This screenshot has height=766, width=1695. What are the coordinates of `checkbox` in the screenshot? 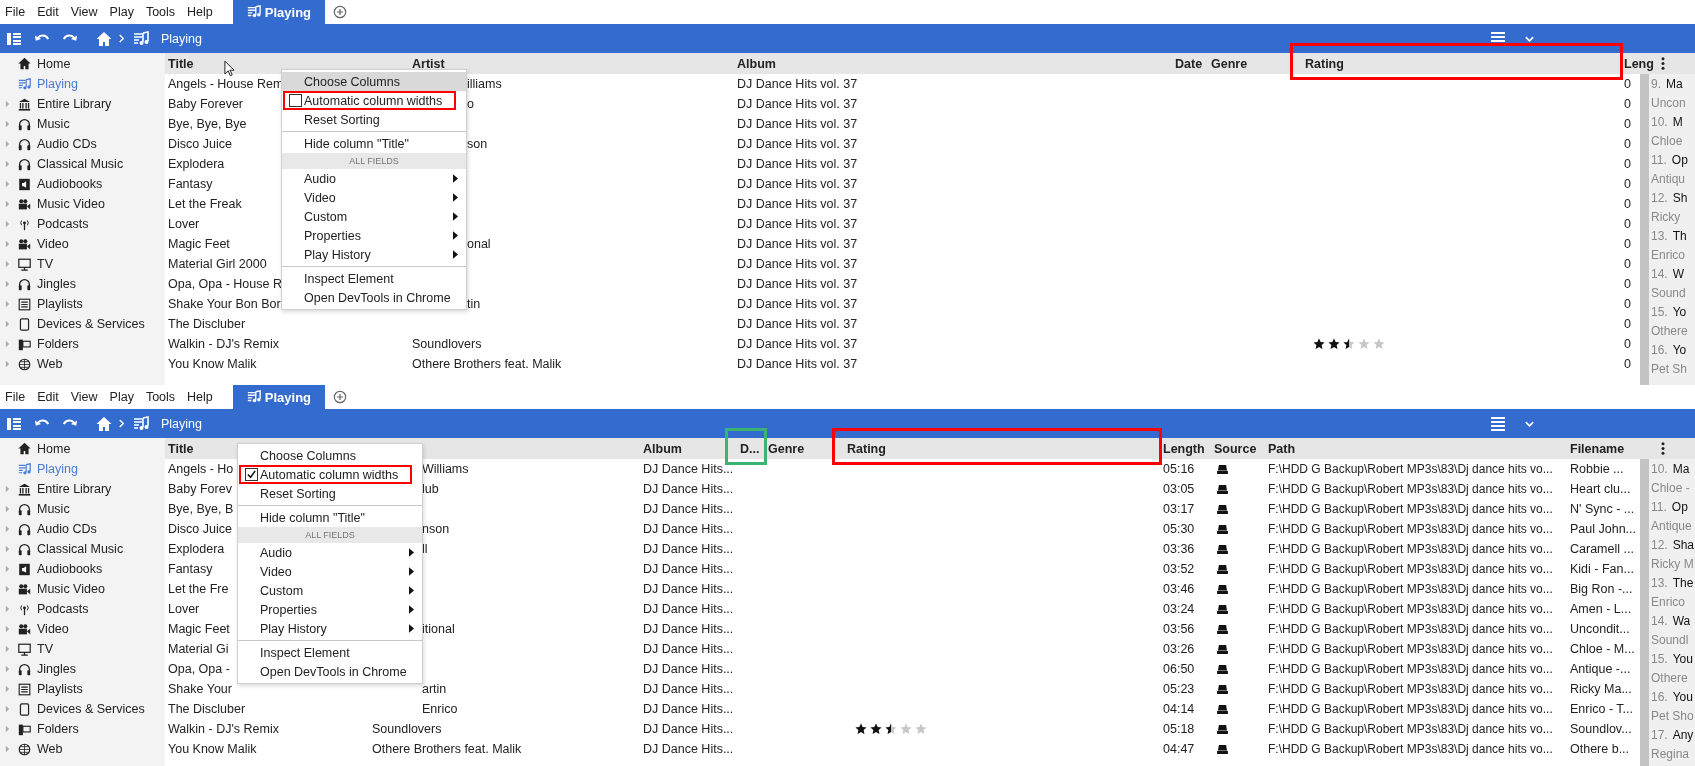 It's located at (251, 474).